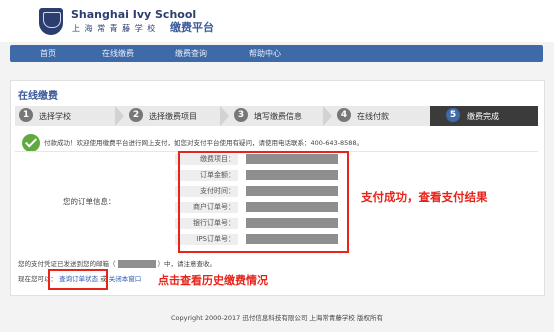  Describe the element at coordinates (55, 116) in the screenshot. I see `step-label: 选择学校` at that location.